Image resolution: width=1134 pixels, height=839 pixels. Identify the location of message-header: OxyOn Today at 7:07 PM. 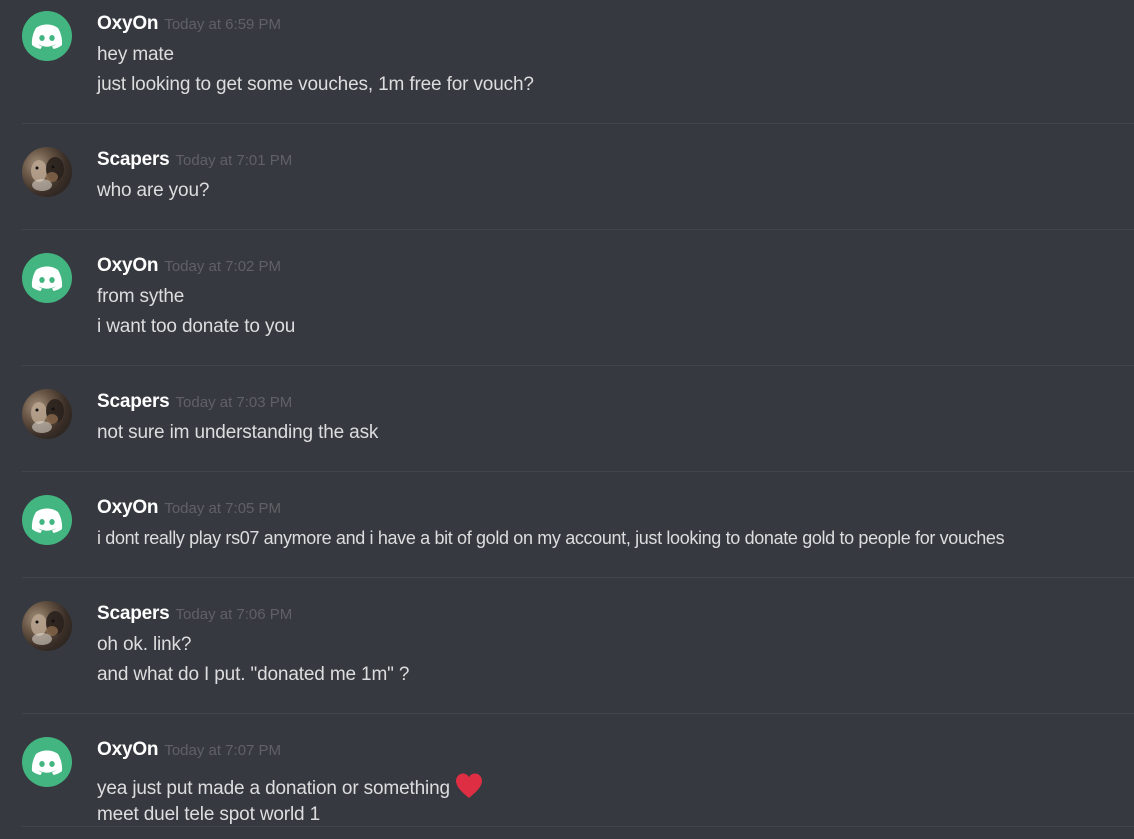
(189, 751).